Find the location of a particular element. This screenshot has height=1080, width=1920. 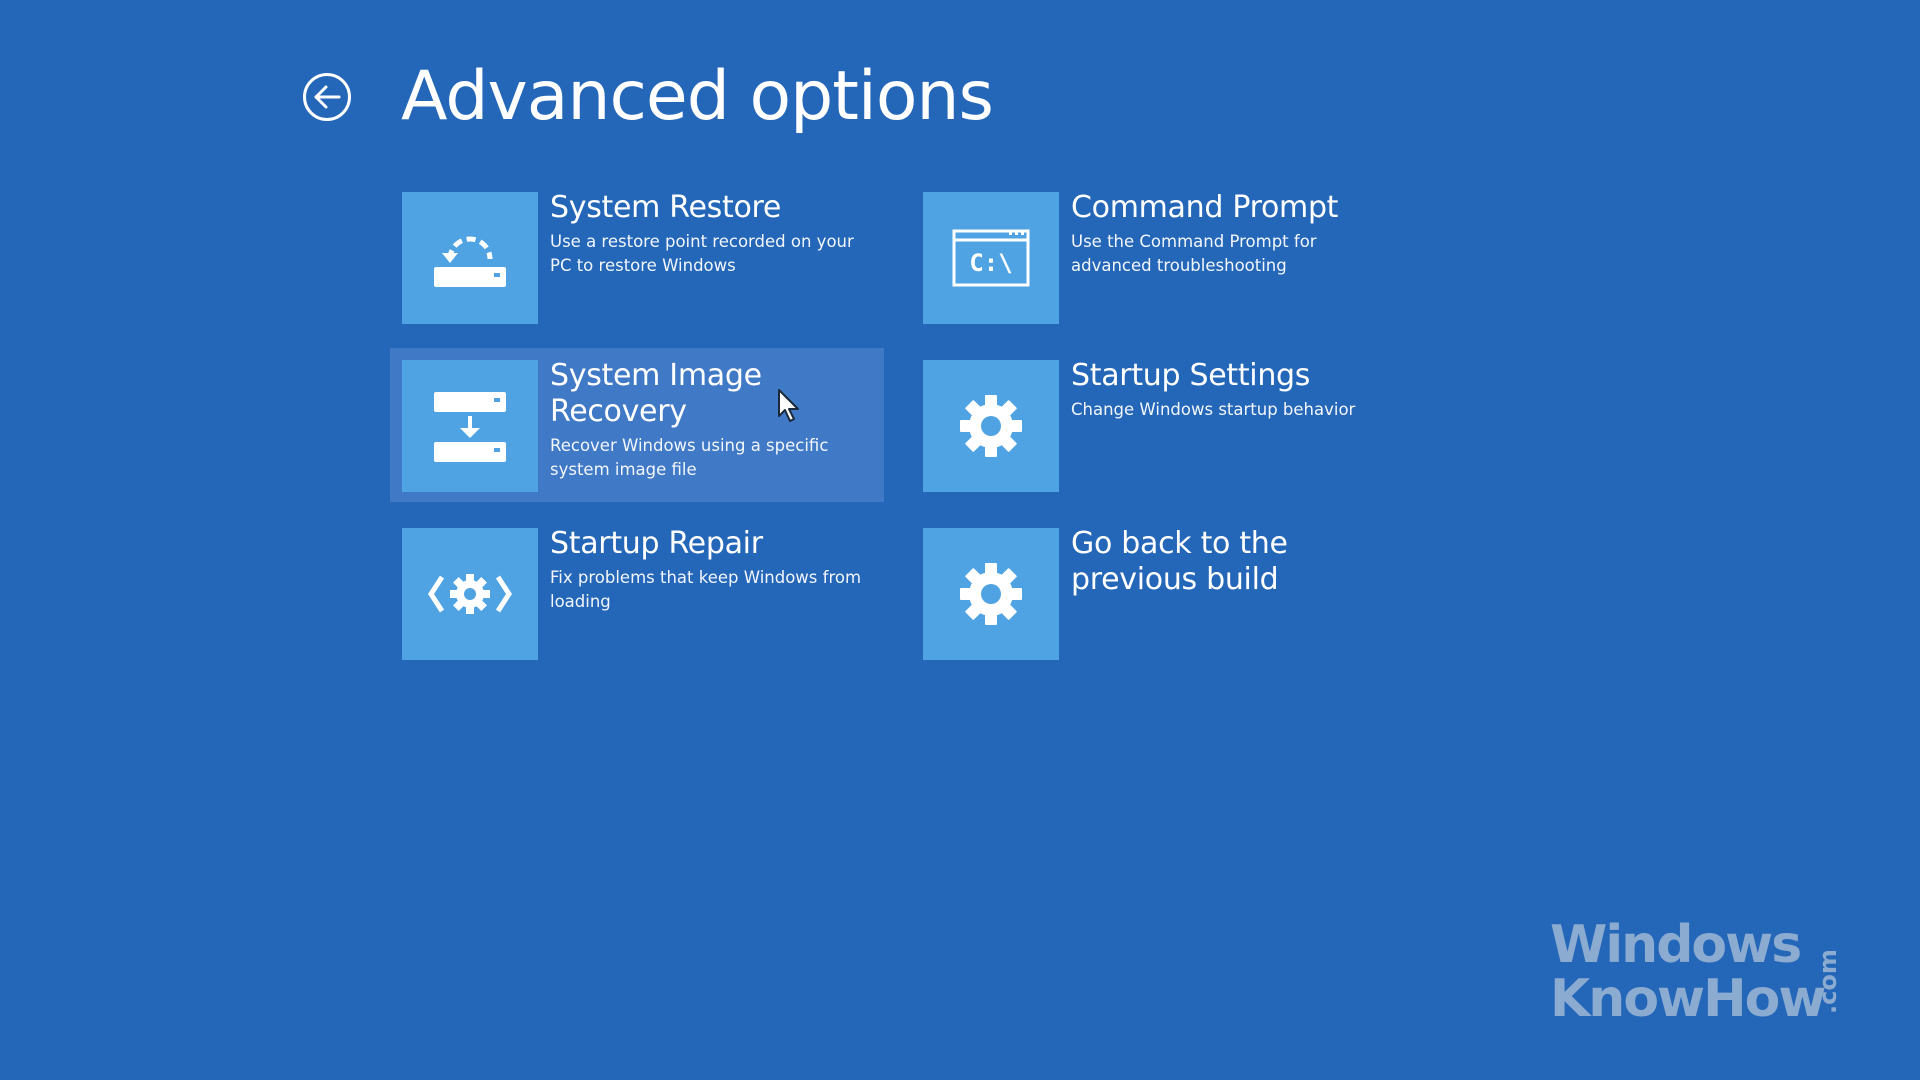

command-prompt-icon-text: C:\ is located at coordinates (990, 263).